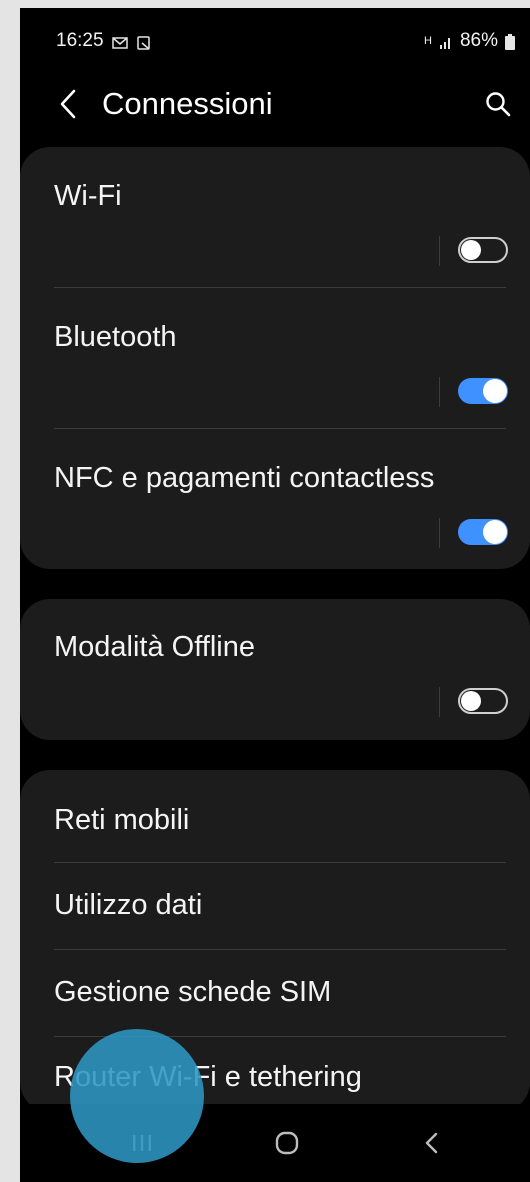 The height and width of the screenshot is (1182, 530). What do you see at coordinates (193, 992) in the screenshot?
I see `sim-manager-label: Gestione schede SIM` at bounding box center [193, 992].